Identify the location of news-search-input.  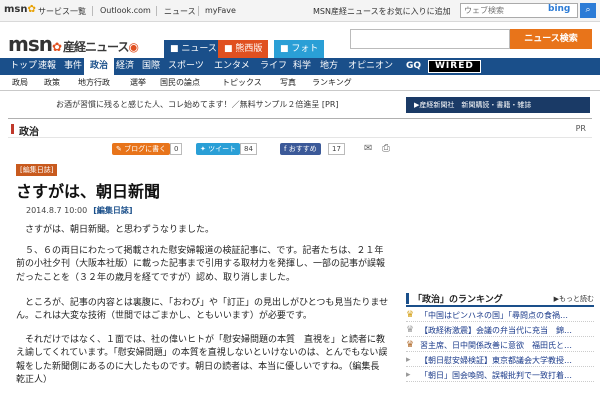
(430, 39).